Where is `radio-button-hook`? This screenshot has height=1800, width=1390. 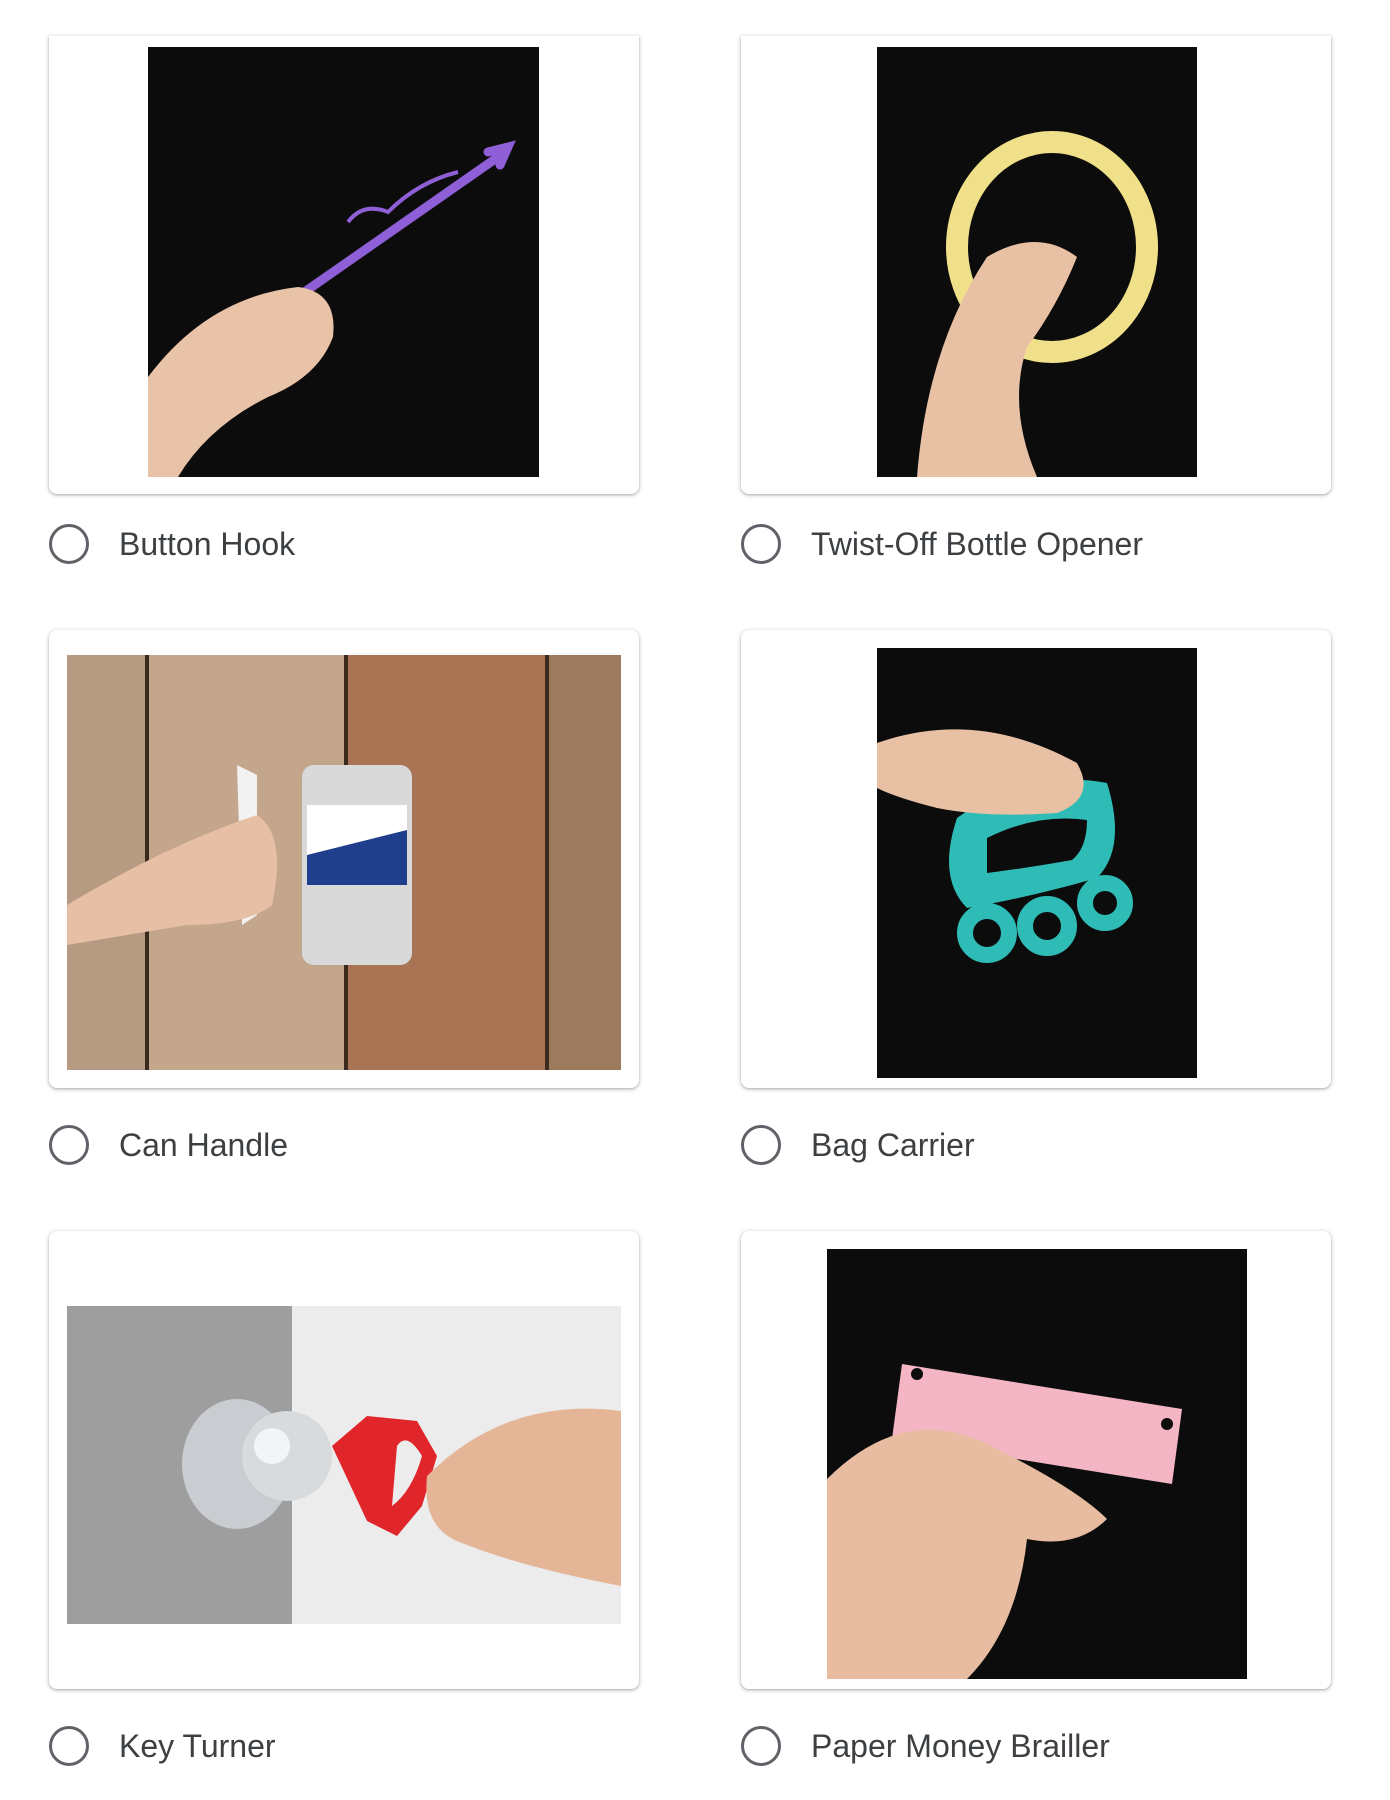
radio-button-hook is located at coordinates (69, 544).